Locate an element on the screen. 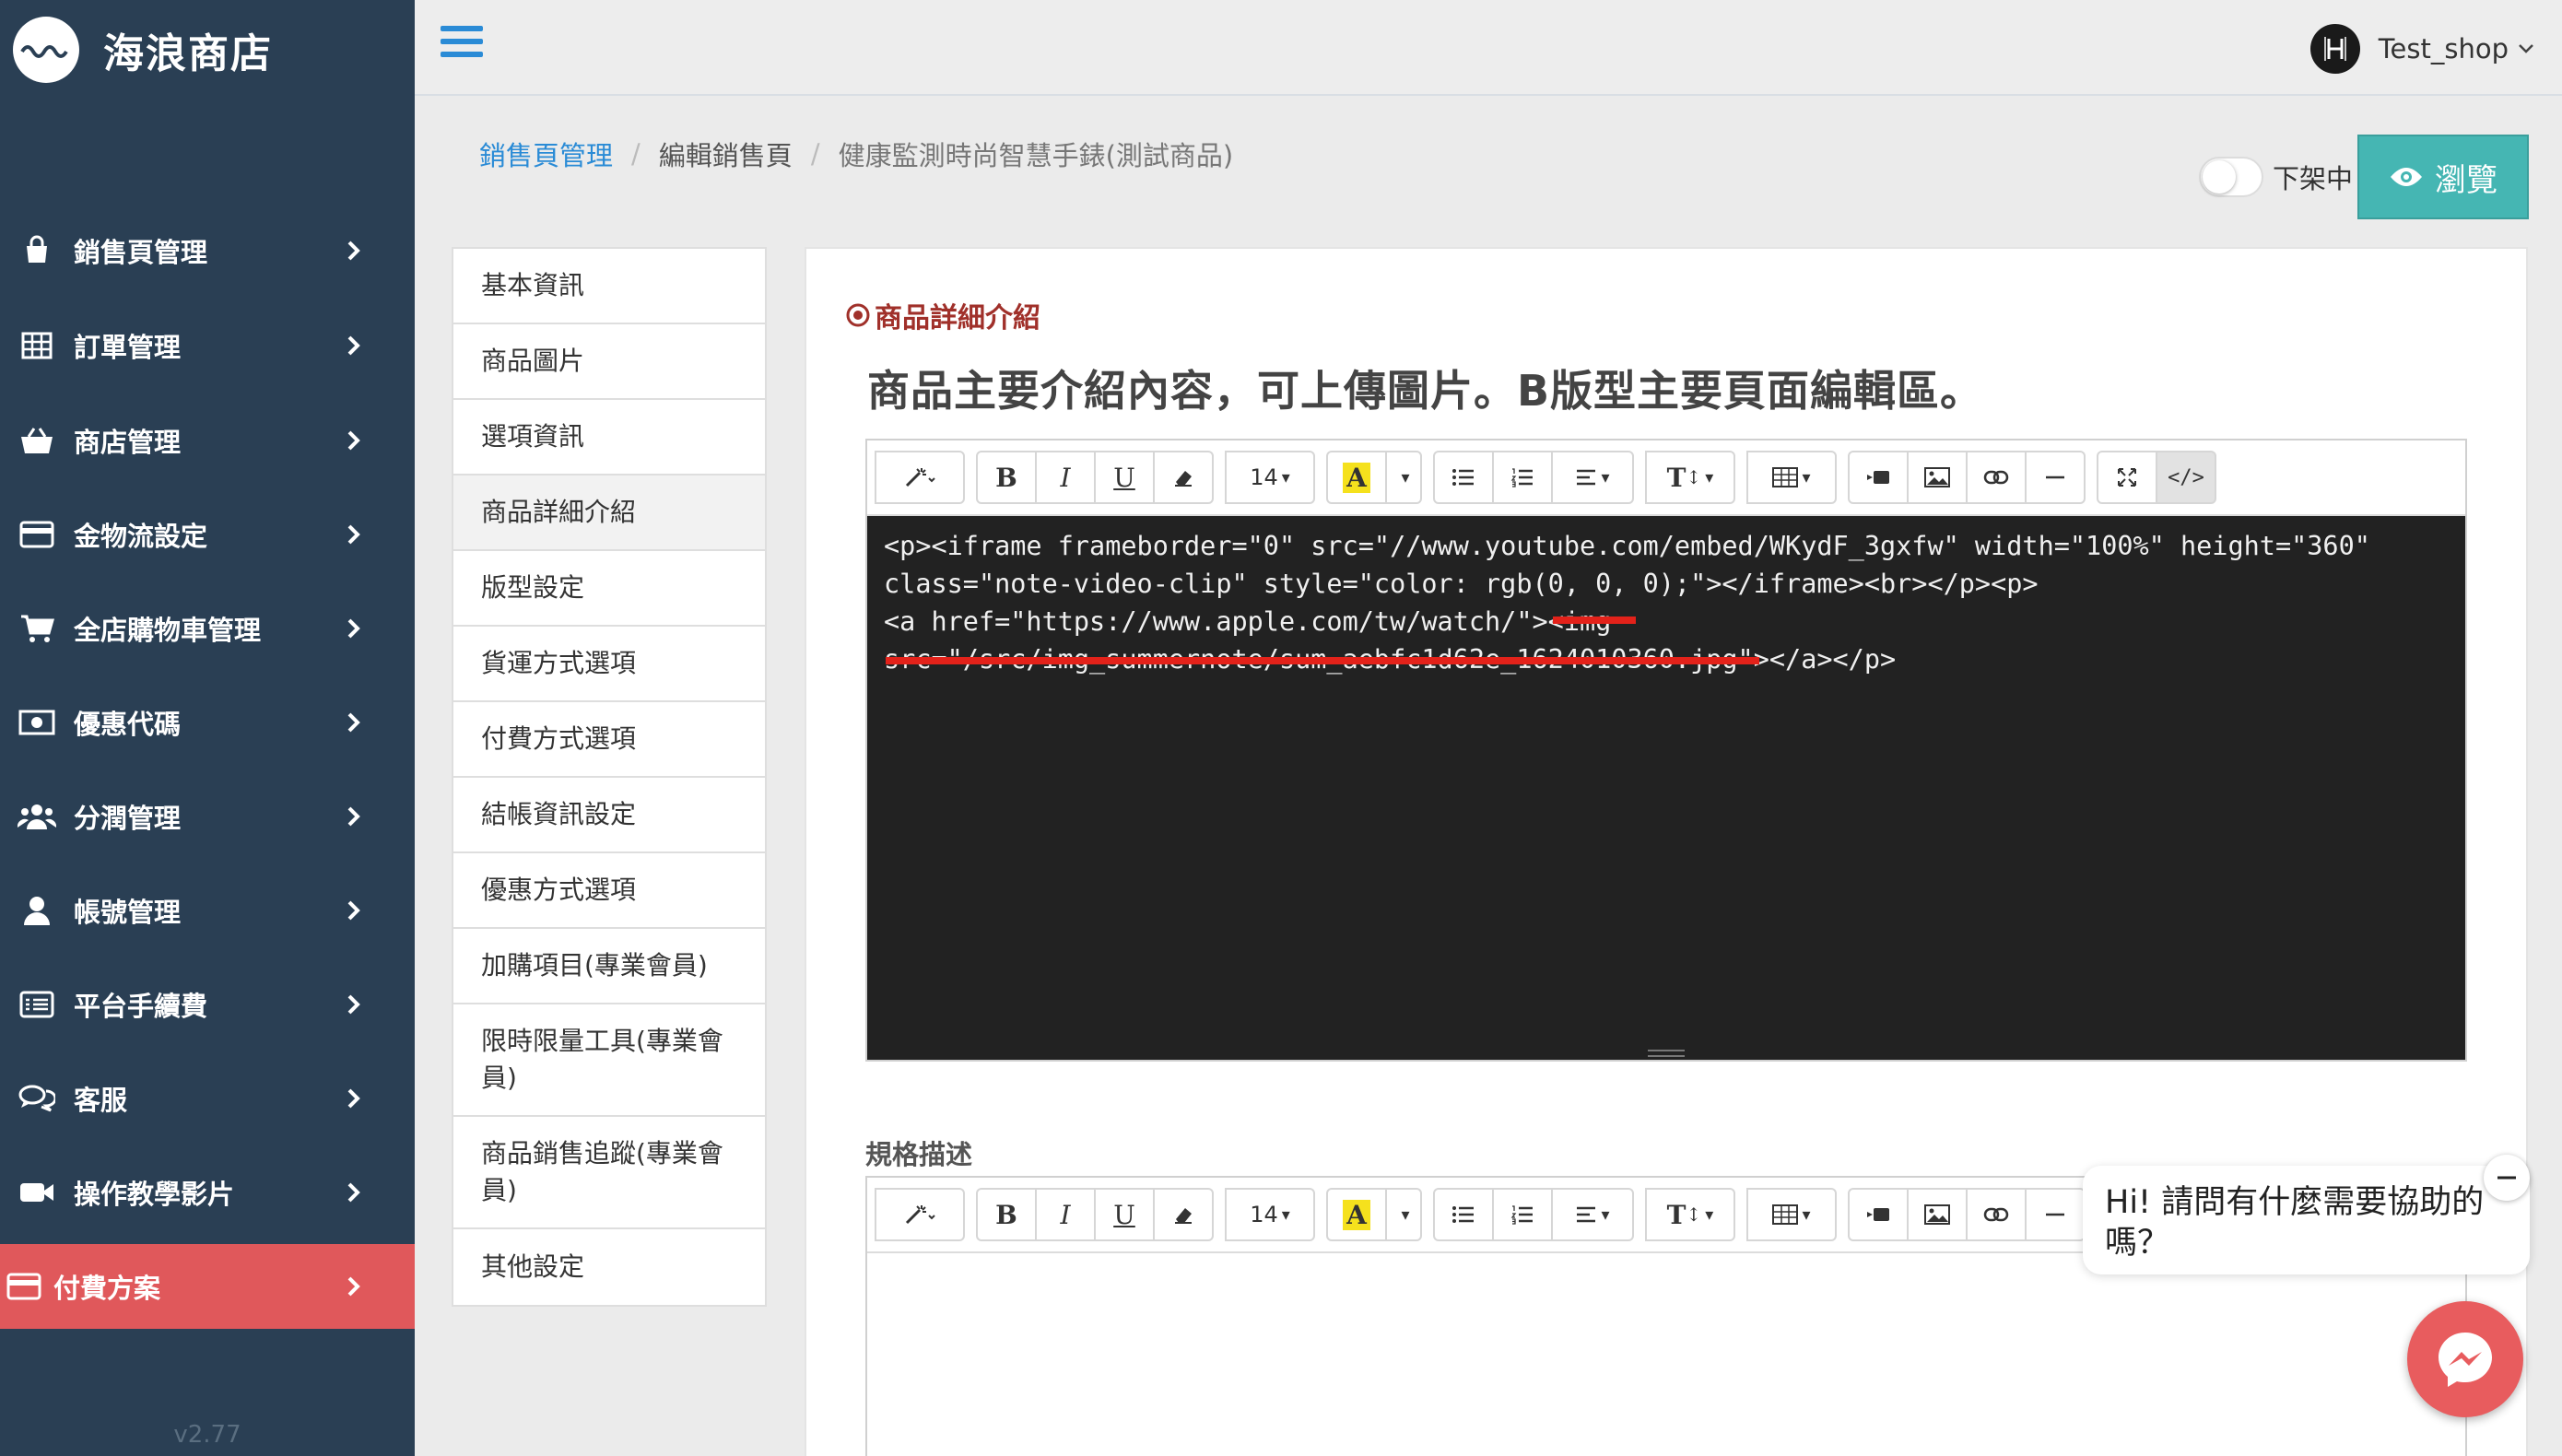  sidebar-item-label: 平台手續費 is located at coordinates (141, 1006).